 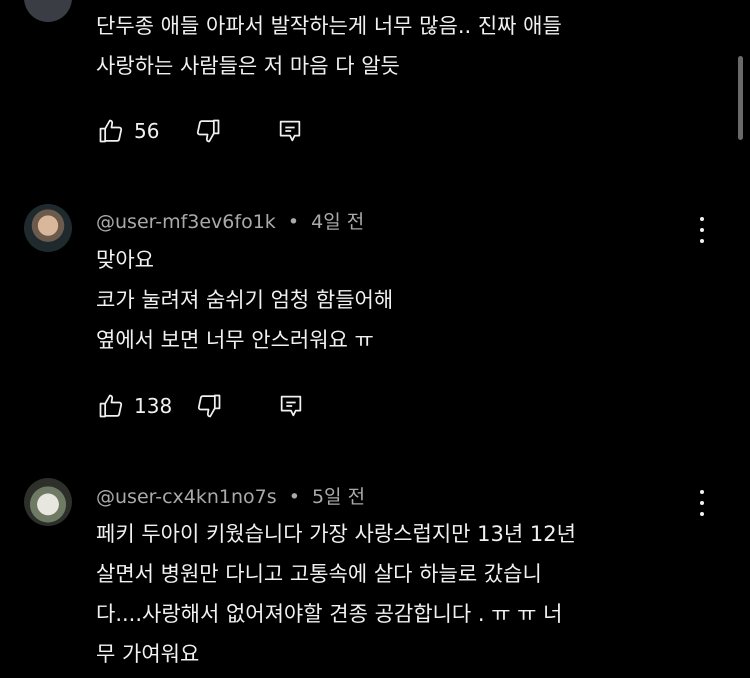 I want to click on like-count: 138, so click(x=153, y=406).